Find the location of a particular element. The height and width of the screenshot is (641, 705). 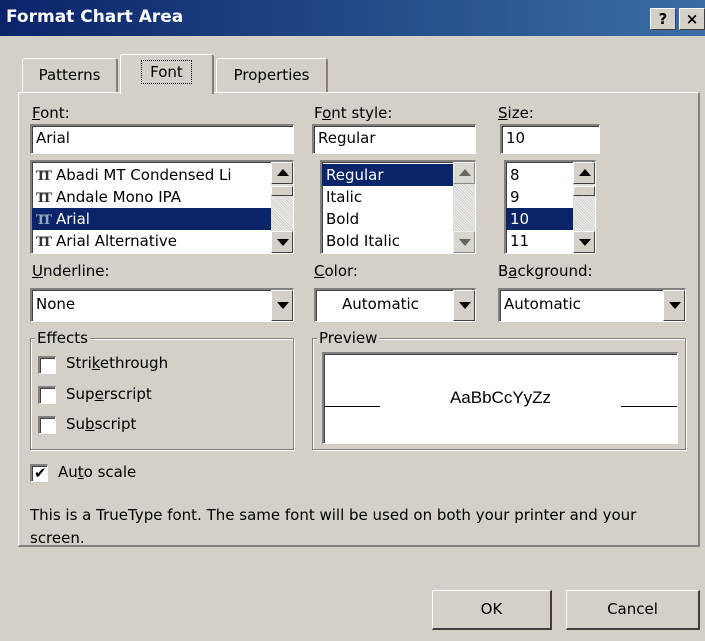

tab-font: Font is located at coordinates (167, 74).